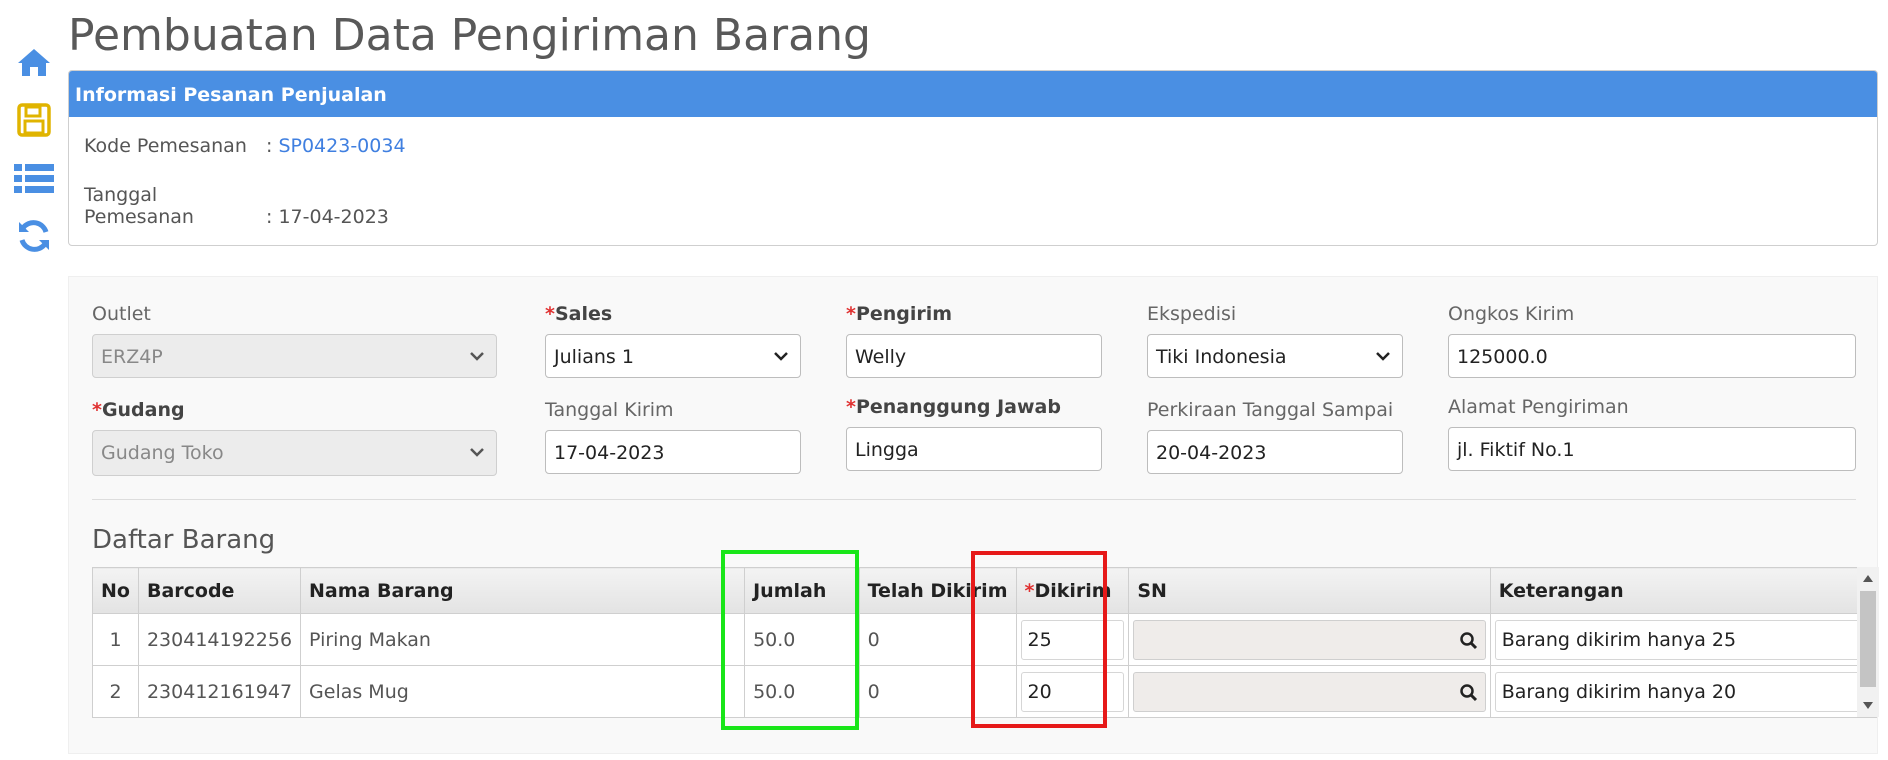  Describe the element at coordinates (34, 120) in the screenshot. I see `save-icon` at that location.